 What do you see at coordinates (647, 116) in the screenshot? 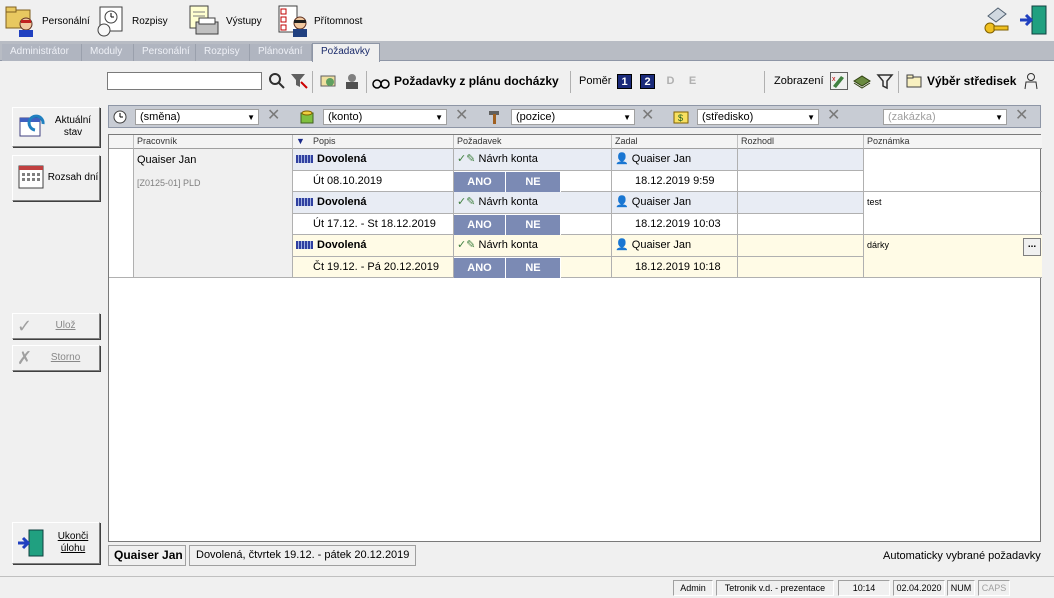
I see `pozice-clear-icon: ✕` at bounding box center [647, 116].